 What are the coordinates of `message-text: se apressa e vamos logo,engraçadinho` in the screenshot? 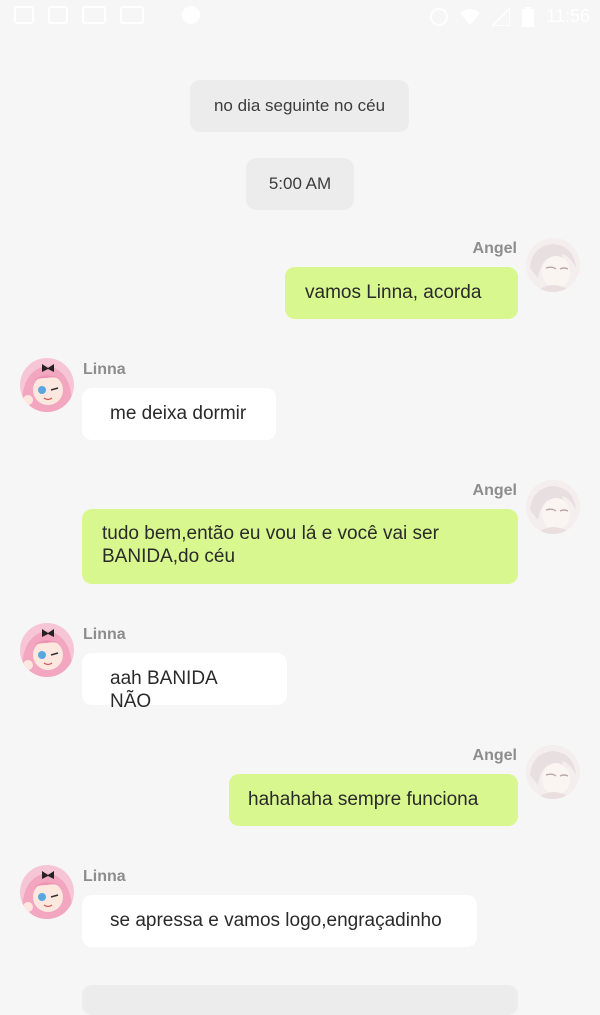 It's located at (276, 920).